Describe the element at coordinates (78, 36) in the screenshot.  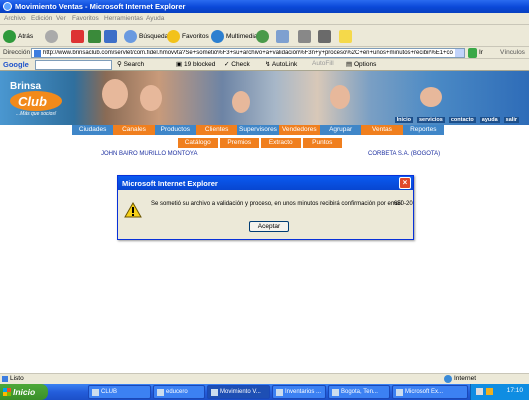
I see `stop-button` at that location.